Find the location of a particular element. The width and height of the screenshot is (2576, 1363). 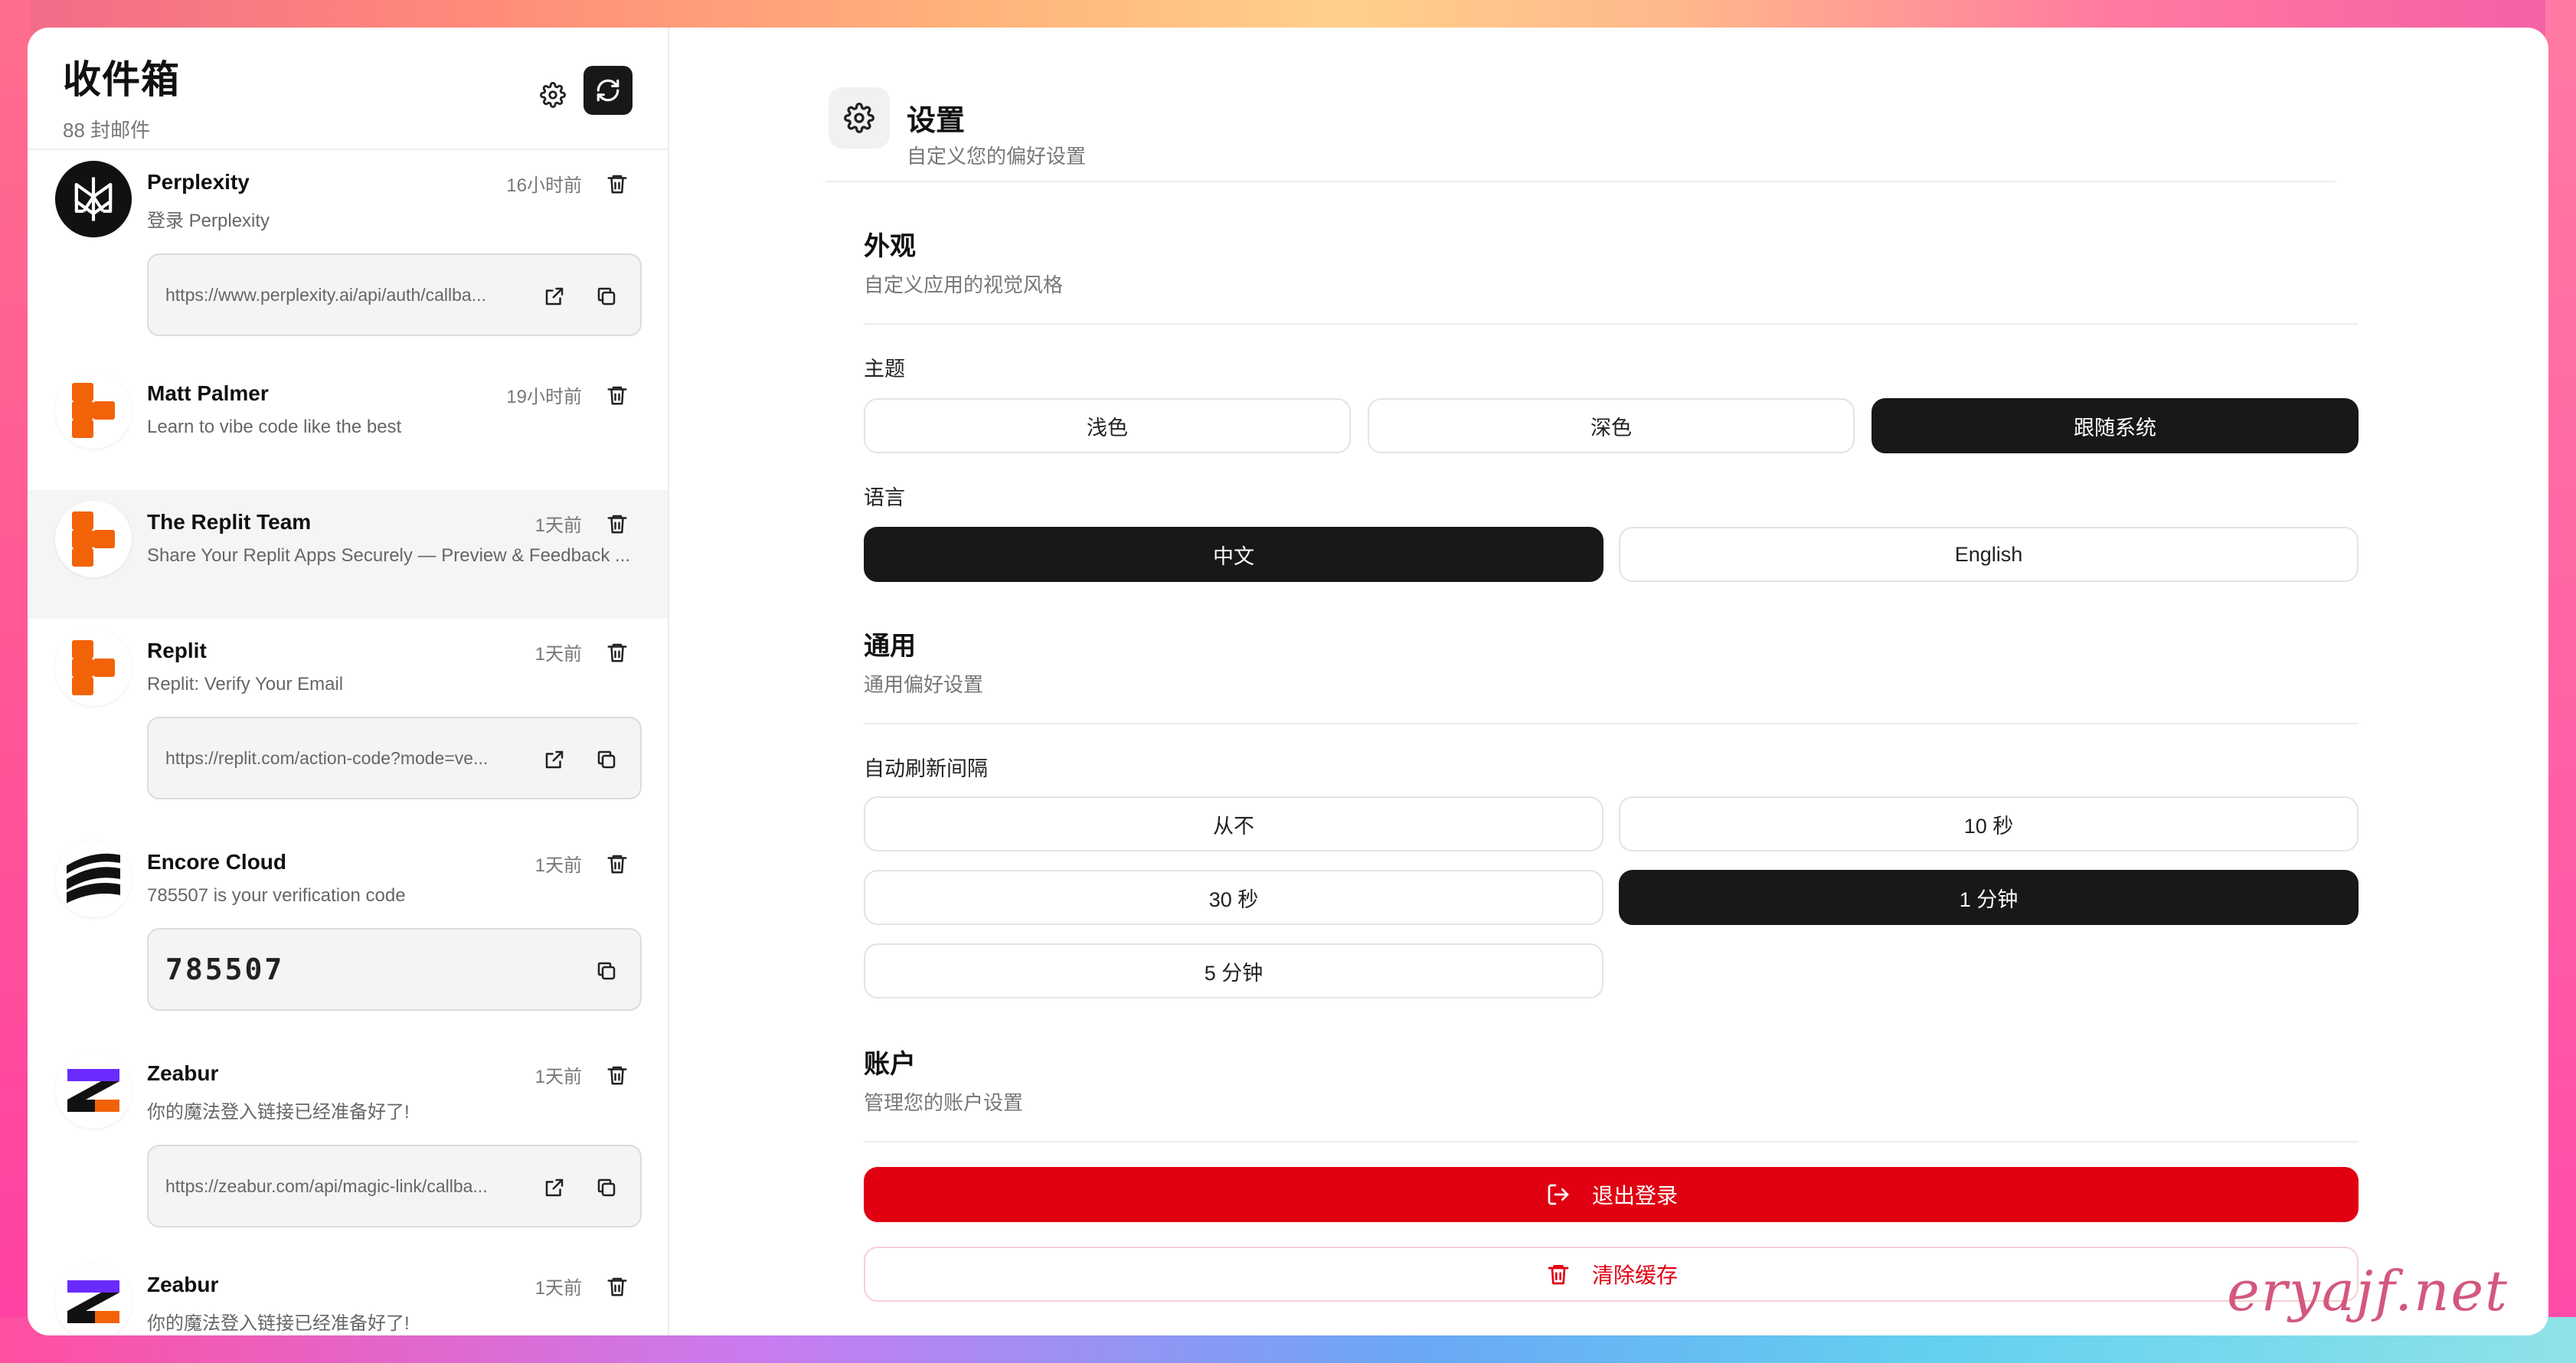

mail-subject: 登录 Perplexity is located at coordinates (208, 221).